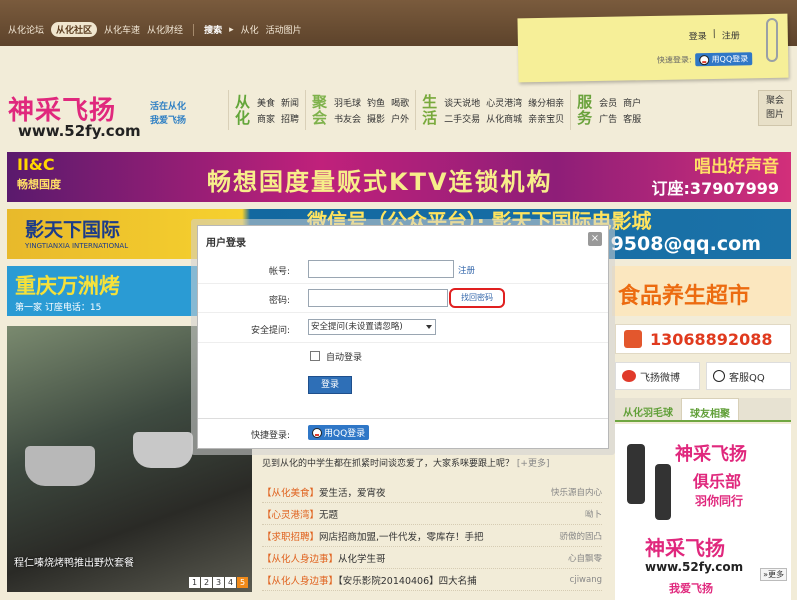 Image resolution: width=797 pixels, height=600 pixels. I want to click on nav-item: 从化商城, so click(504, 118).